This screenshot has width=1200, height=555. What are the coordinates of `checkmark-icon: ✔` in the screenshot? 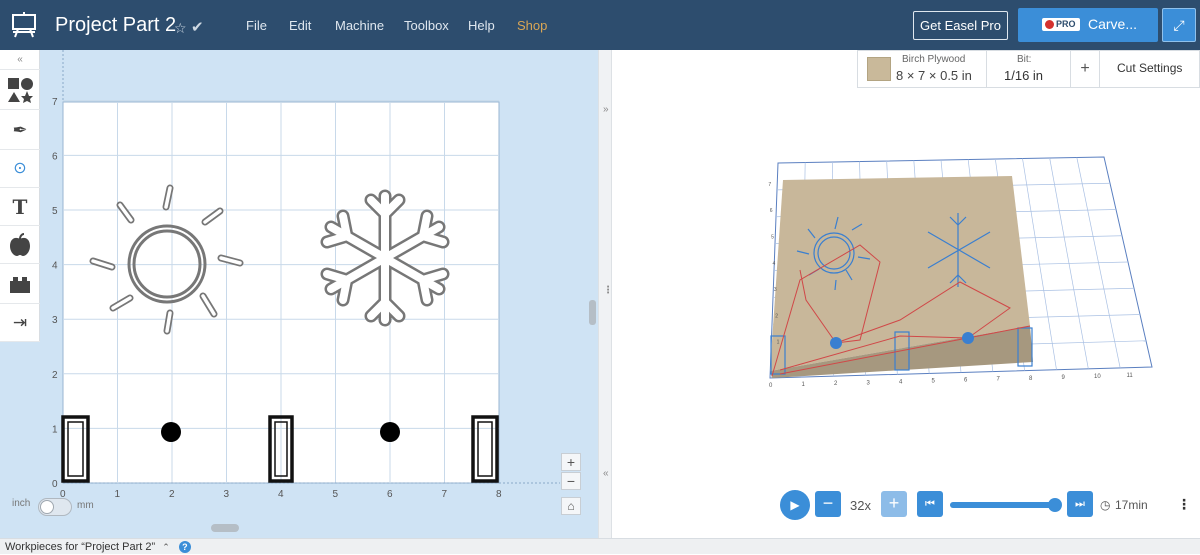 It's located at (197, 27).